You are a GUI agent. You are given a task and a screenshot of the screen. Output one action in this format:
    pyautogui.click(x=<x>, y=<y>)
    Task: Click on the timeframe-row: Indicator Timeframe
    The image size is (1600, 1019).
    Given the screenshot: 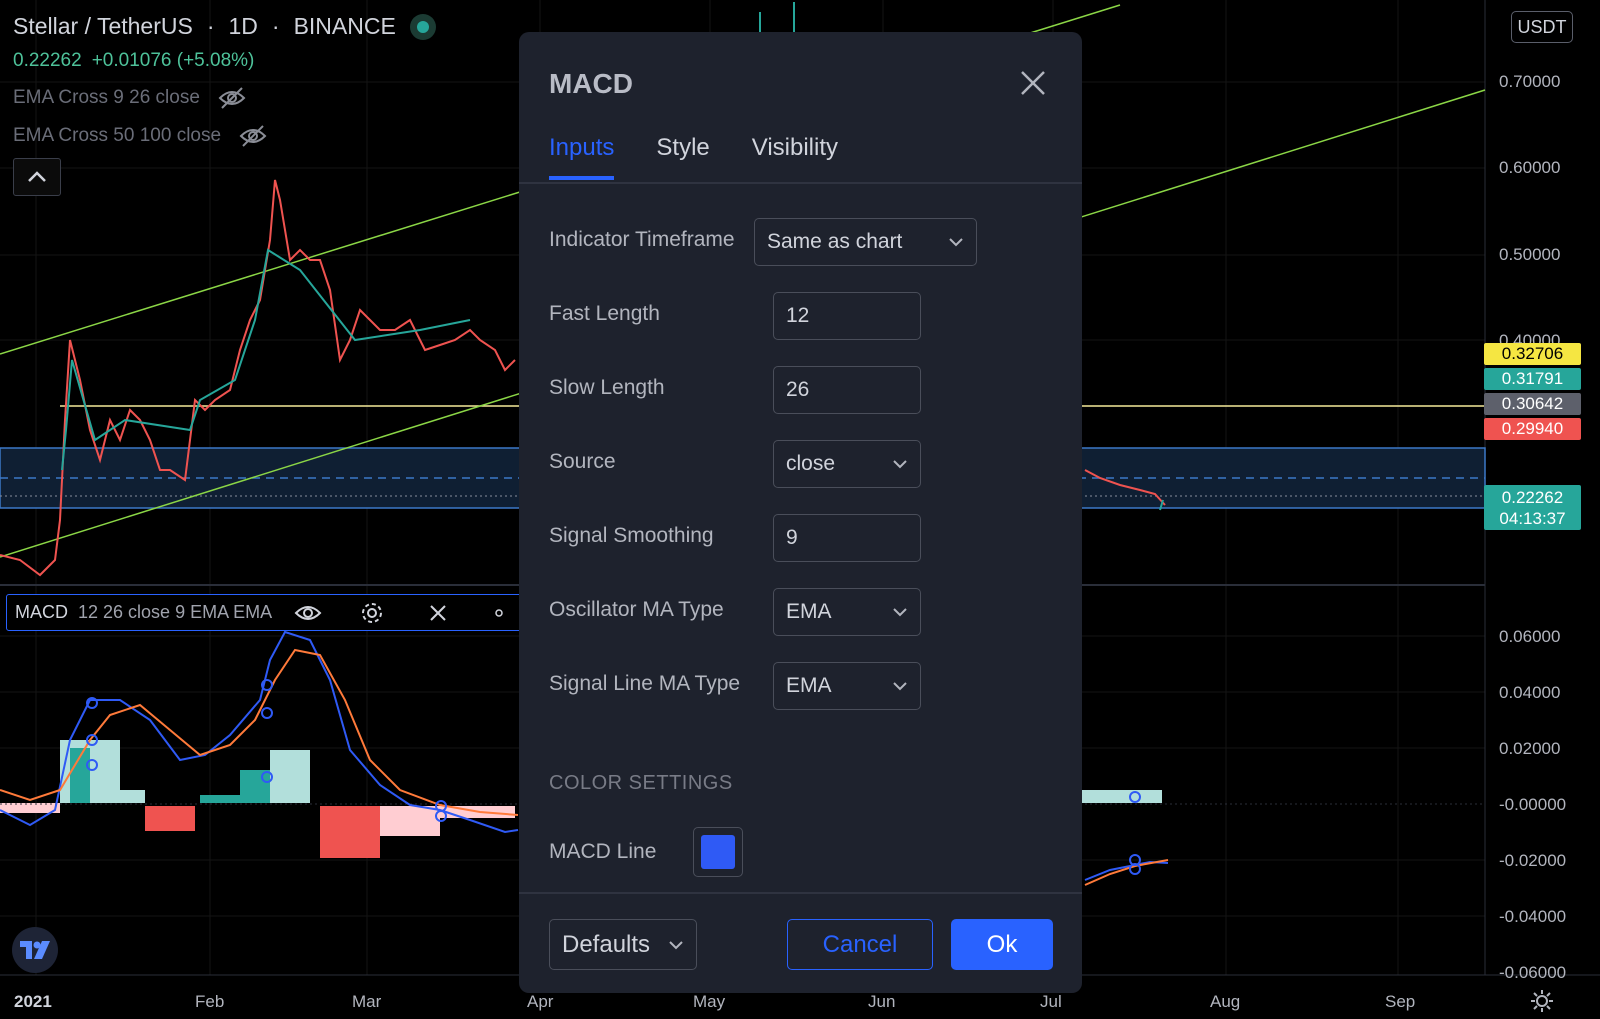 What is the action you would take?
    pyautogui.click(x=642, y=240)
    